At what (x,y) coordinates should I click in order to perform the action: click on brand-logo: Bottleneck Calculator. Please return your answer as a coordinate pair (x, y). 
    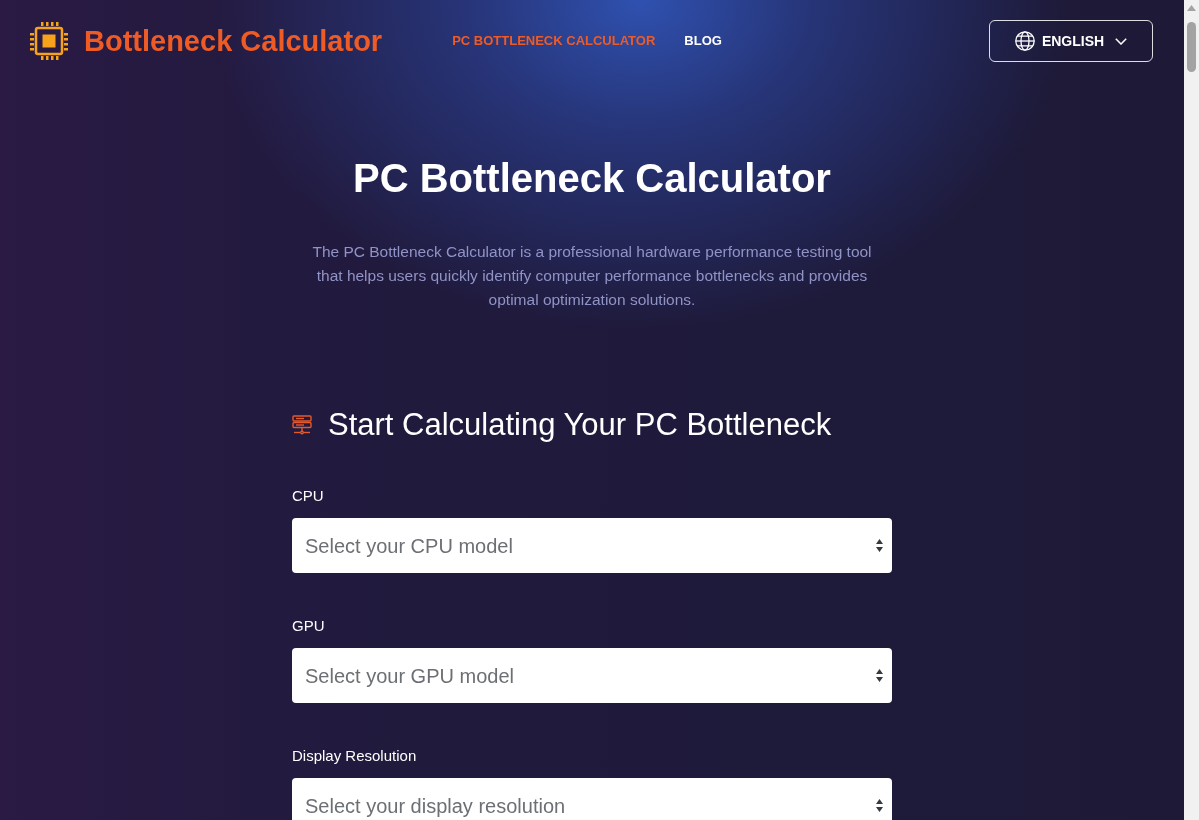
    Looking at the image, I should click on (206, 41).